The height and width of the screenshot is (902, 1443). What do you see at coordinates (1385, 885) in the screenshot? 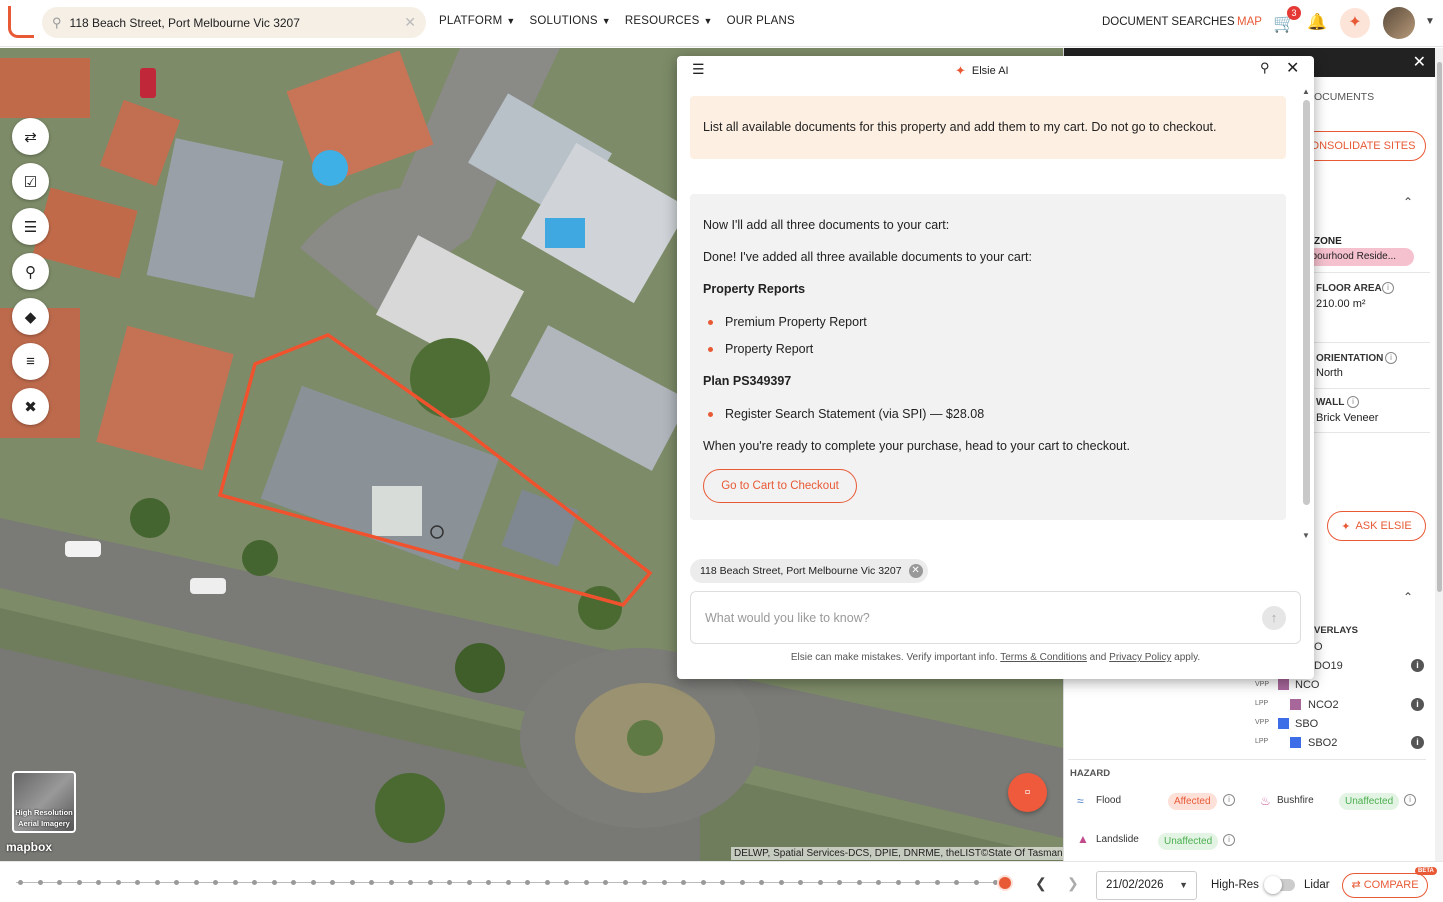
I see `compare-button: ⇄ COMPARE` at bounding box center [1385, 885].